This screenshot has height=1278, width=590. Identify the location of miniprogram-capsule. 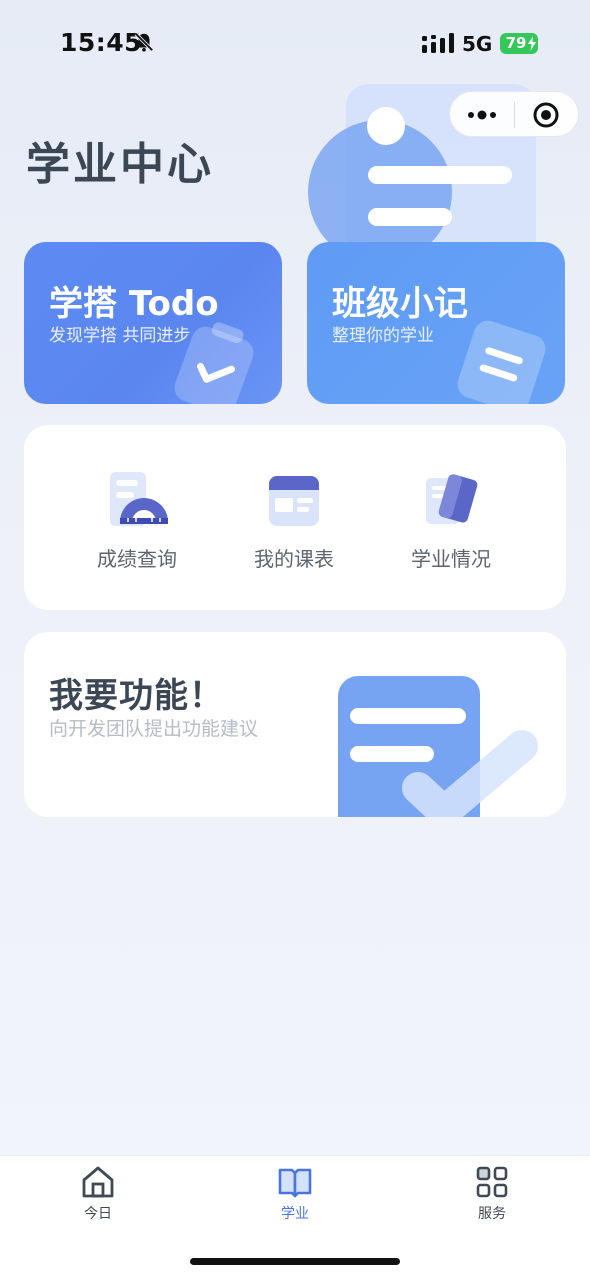
(514, 114).